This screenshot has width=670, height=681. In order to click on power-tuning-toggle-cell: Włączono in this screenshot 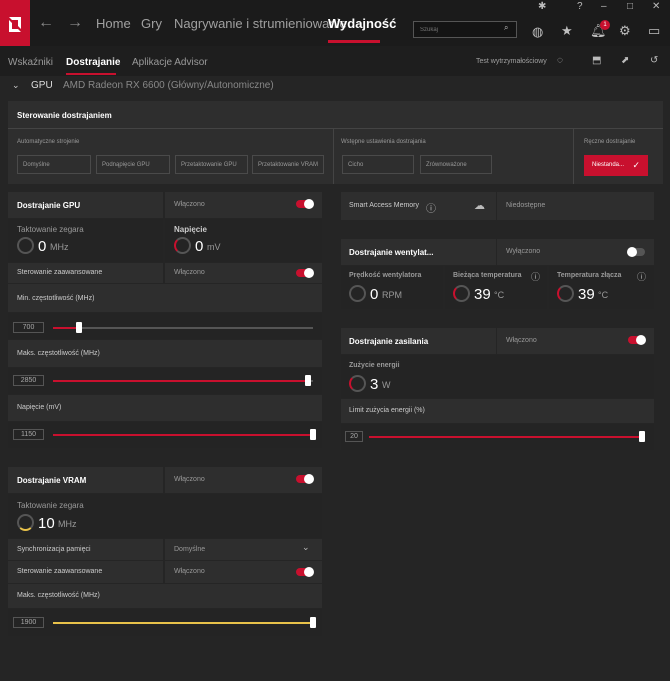, I will do `click(575, 341)`.